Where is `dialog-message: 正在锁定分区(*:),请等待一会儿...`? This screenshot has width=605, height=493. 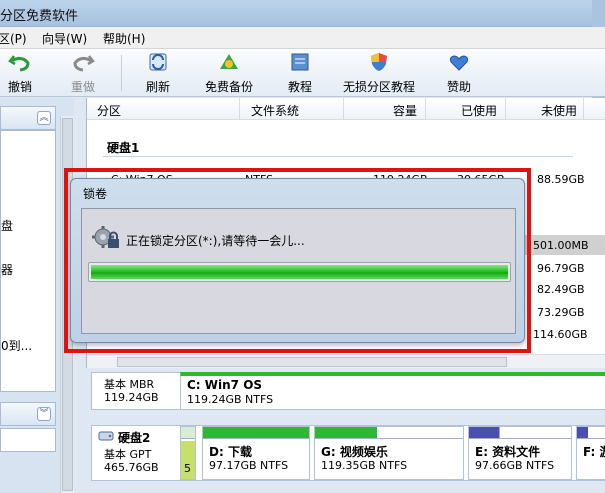 dialog-message: 正在锁定分区(*:),请等待一会儿... is located at coordinates (215, 241).